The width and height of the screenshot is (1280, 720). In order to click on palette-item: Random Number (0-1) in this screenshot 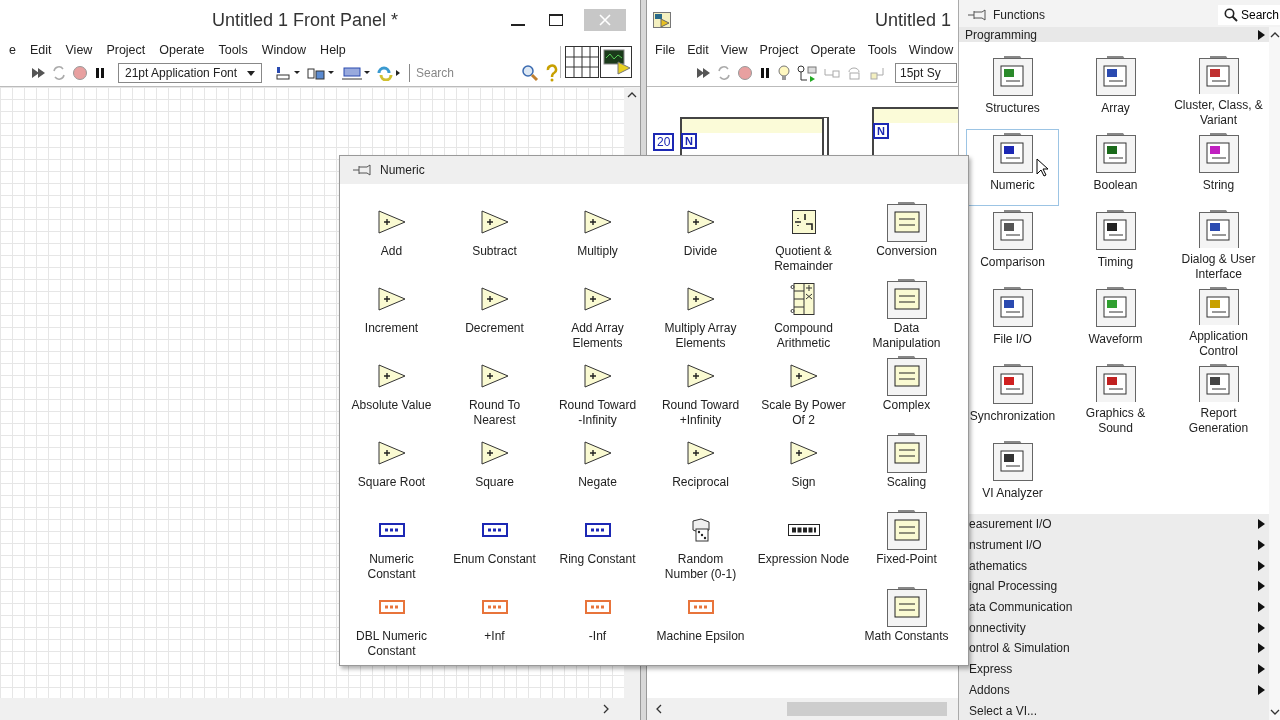, I will do `click(700, 547)`.